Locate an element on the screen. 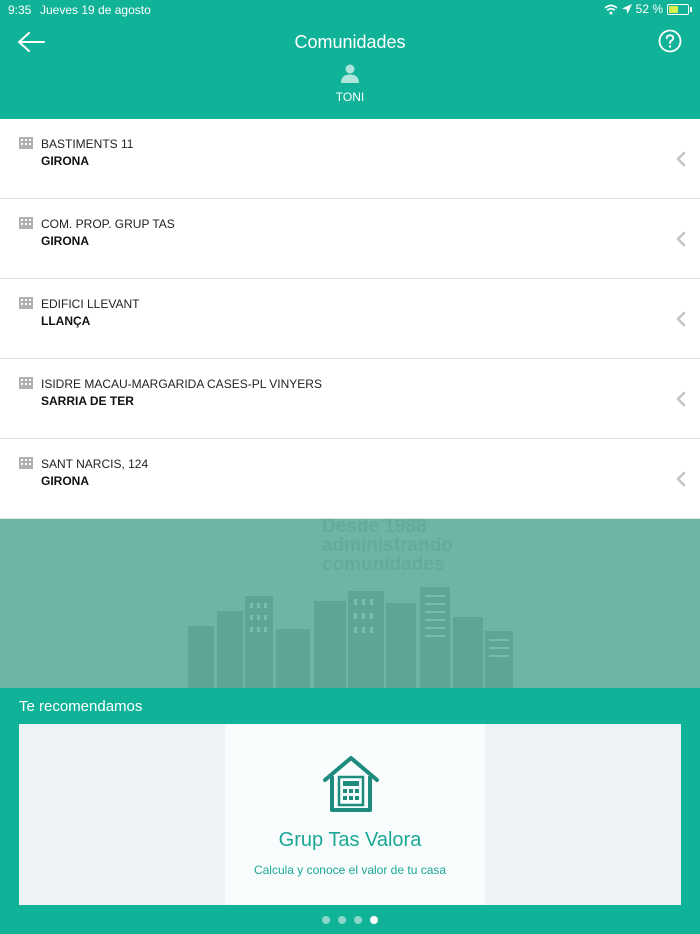 The width and height of the screenshot is (700, 934). section-title: Te recomendamos is located at coordinates (81, 706).